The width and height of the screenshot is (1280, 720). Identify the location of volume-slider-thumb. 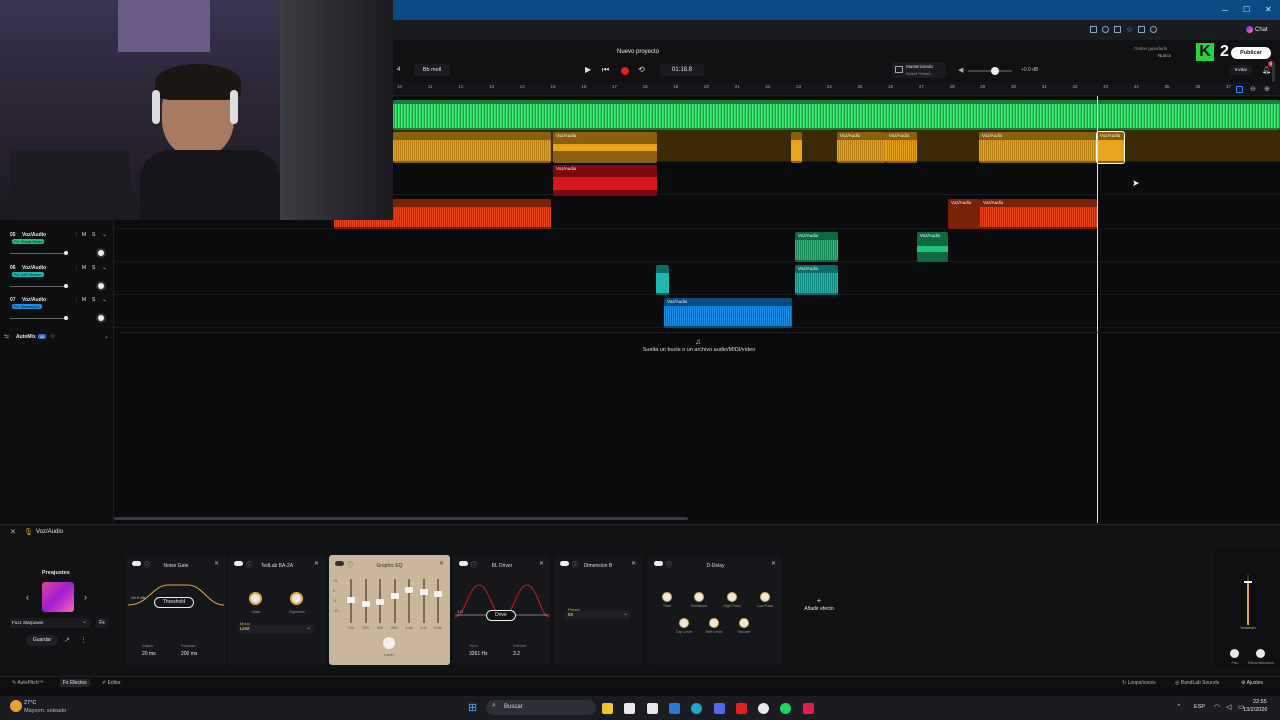
(995, 71).